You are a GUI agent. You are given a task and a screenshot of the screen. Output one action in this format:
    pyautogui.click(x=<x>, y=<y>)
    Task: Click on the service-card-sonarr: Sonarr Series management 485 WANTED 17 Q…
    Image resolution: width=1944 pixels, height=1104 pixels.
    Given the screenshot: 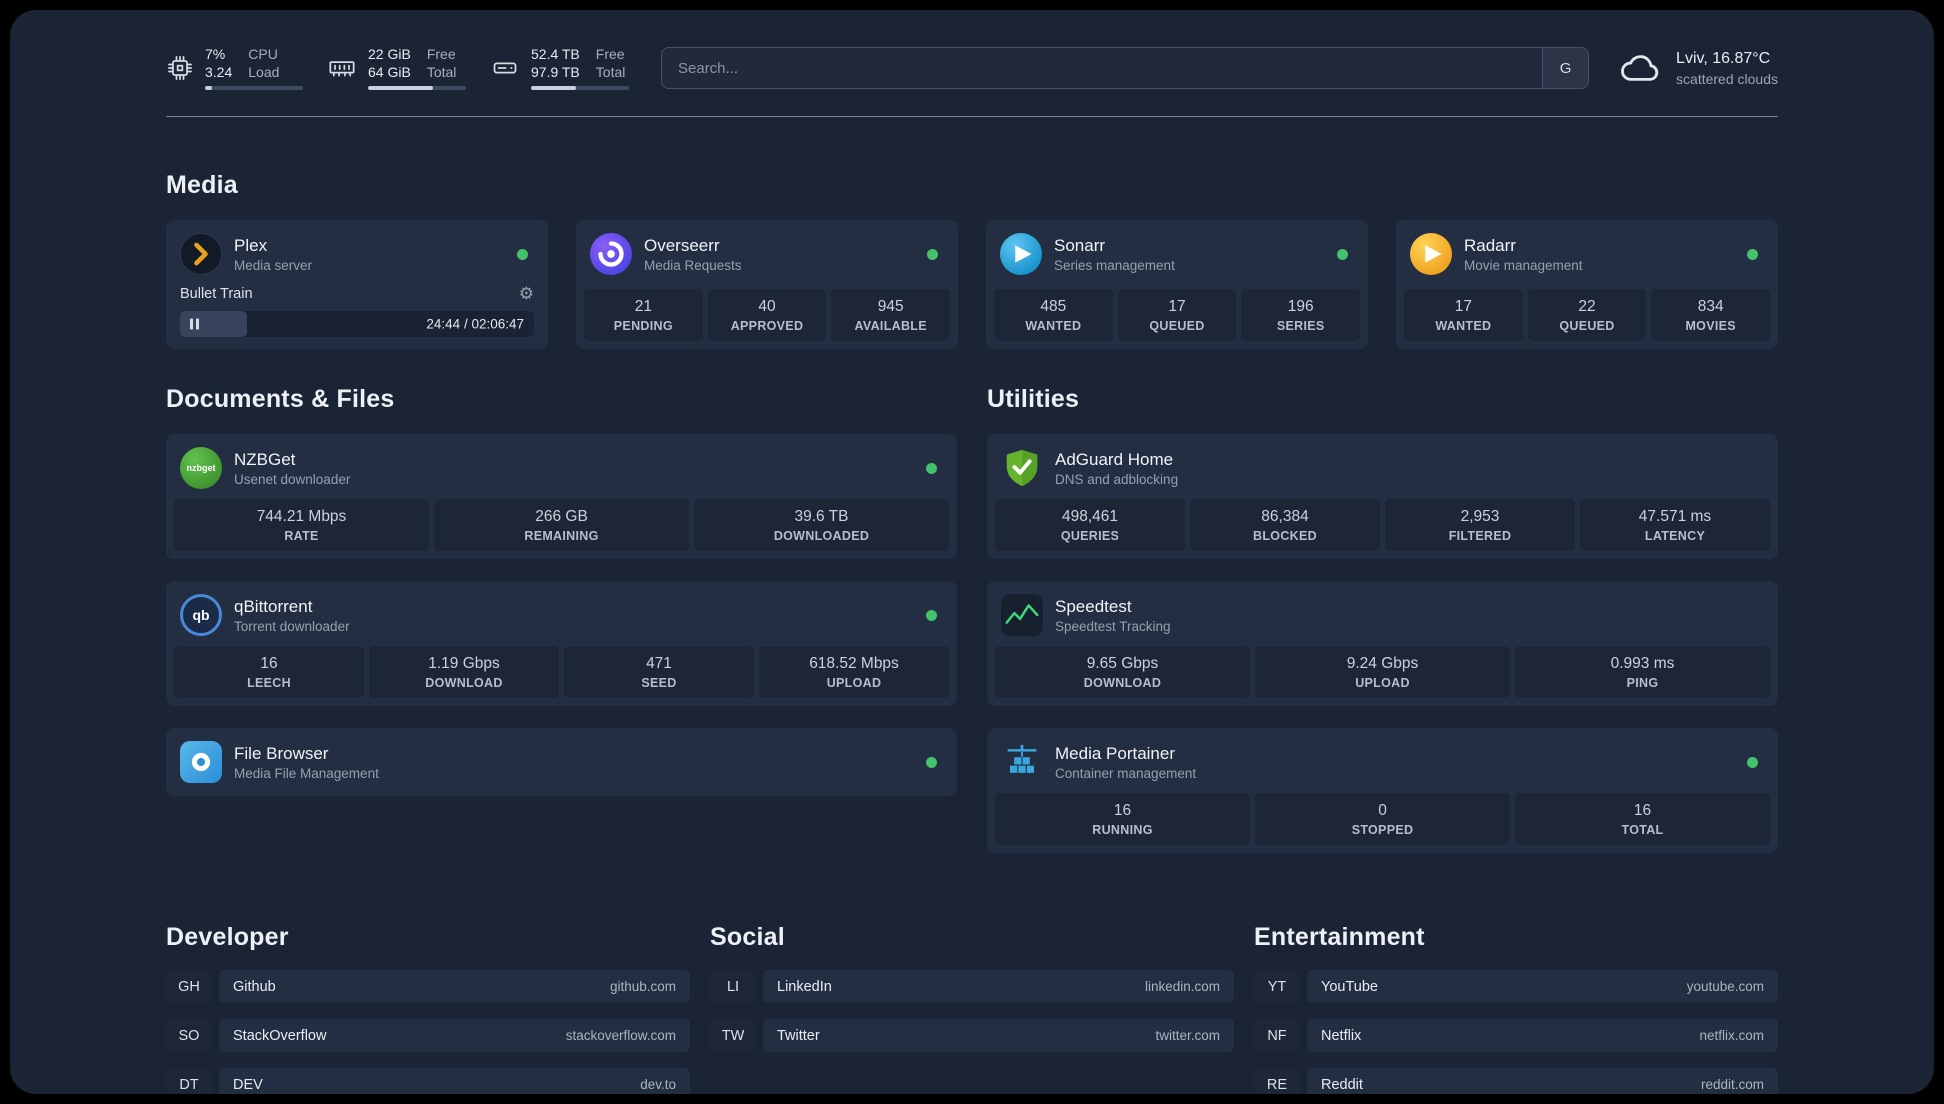 What is the action you would take?
    pyautogui.click(x=1177, y=284)
    